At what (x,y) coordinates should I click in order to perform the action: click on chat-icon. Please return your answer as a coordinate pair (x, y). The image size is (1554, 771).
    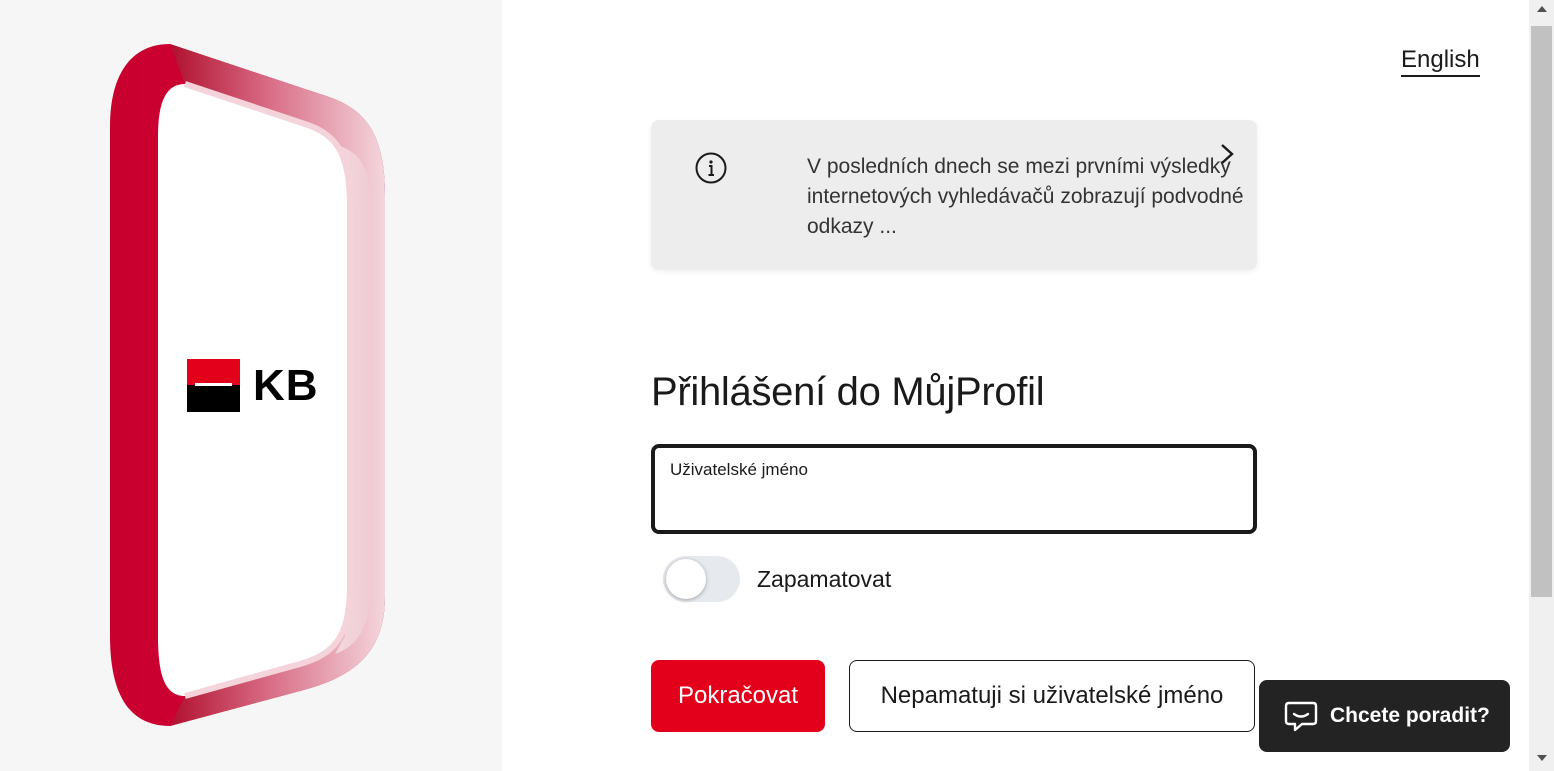
    Looking at the image, I should click on (1301, 716).